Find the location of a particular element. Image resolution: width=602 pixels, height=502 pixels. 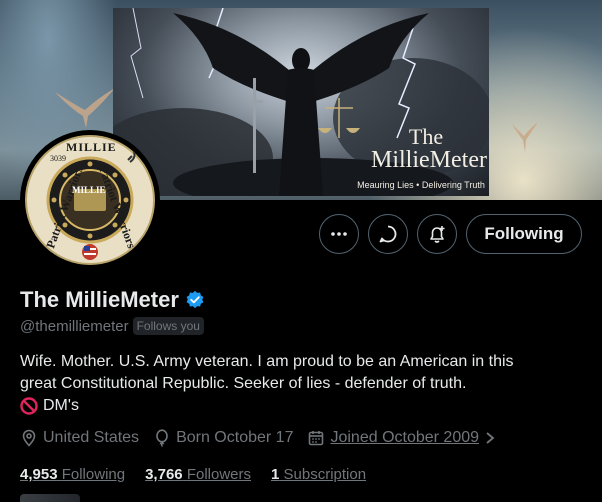

location-text: United States is located at coordinates (91, 437).